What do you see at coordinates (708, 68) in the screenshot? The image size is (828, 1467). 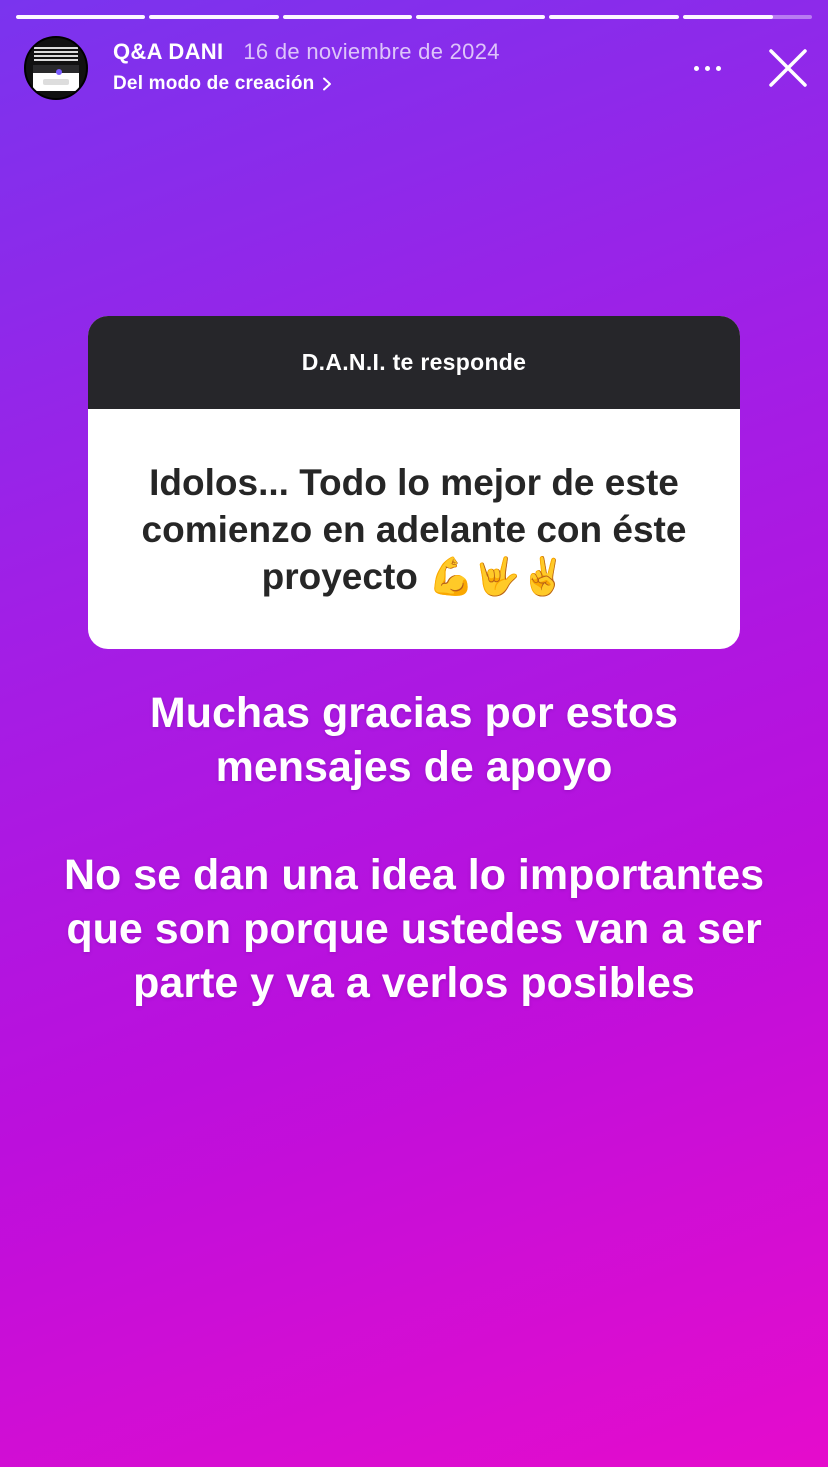 I see `more-options-icon` at bounding box center [708, 68].